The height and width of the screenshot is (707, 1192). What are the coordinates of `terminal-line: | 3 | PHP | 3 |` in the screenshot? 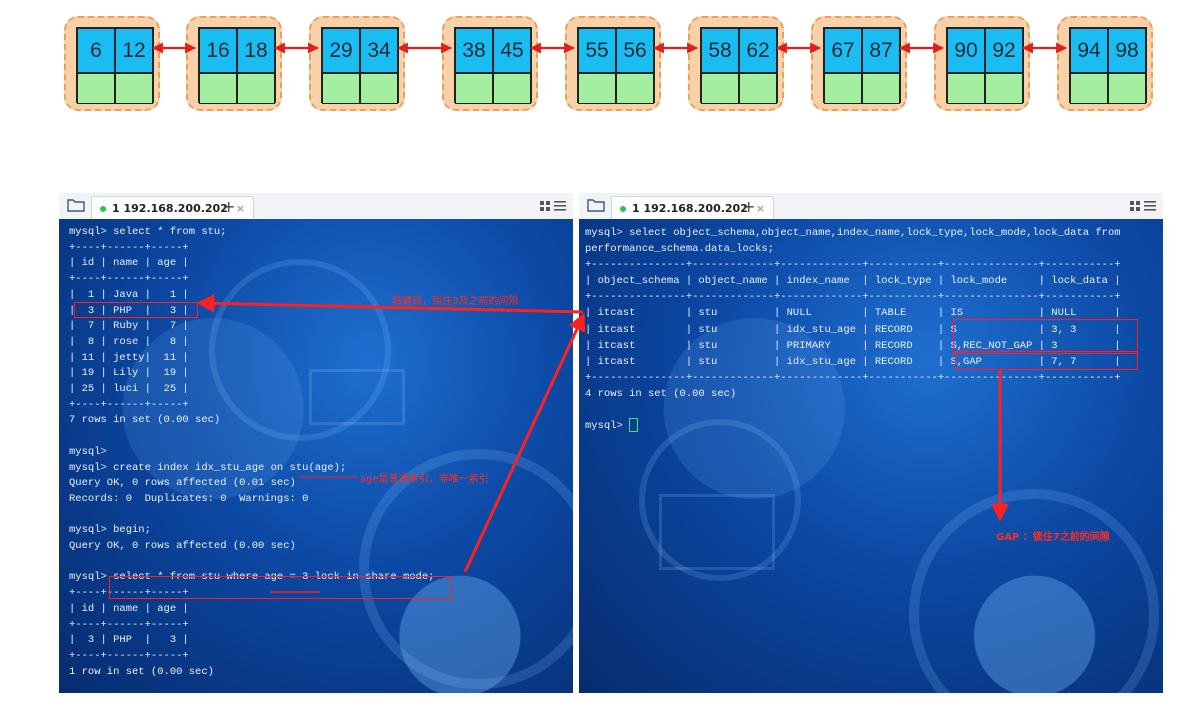 It's located at (129, 640).